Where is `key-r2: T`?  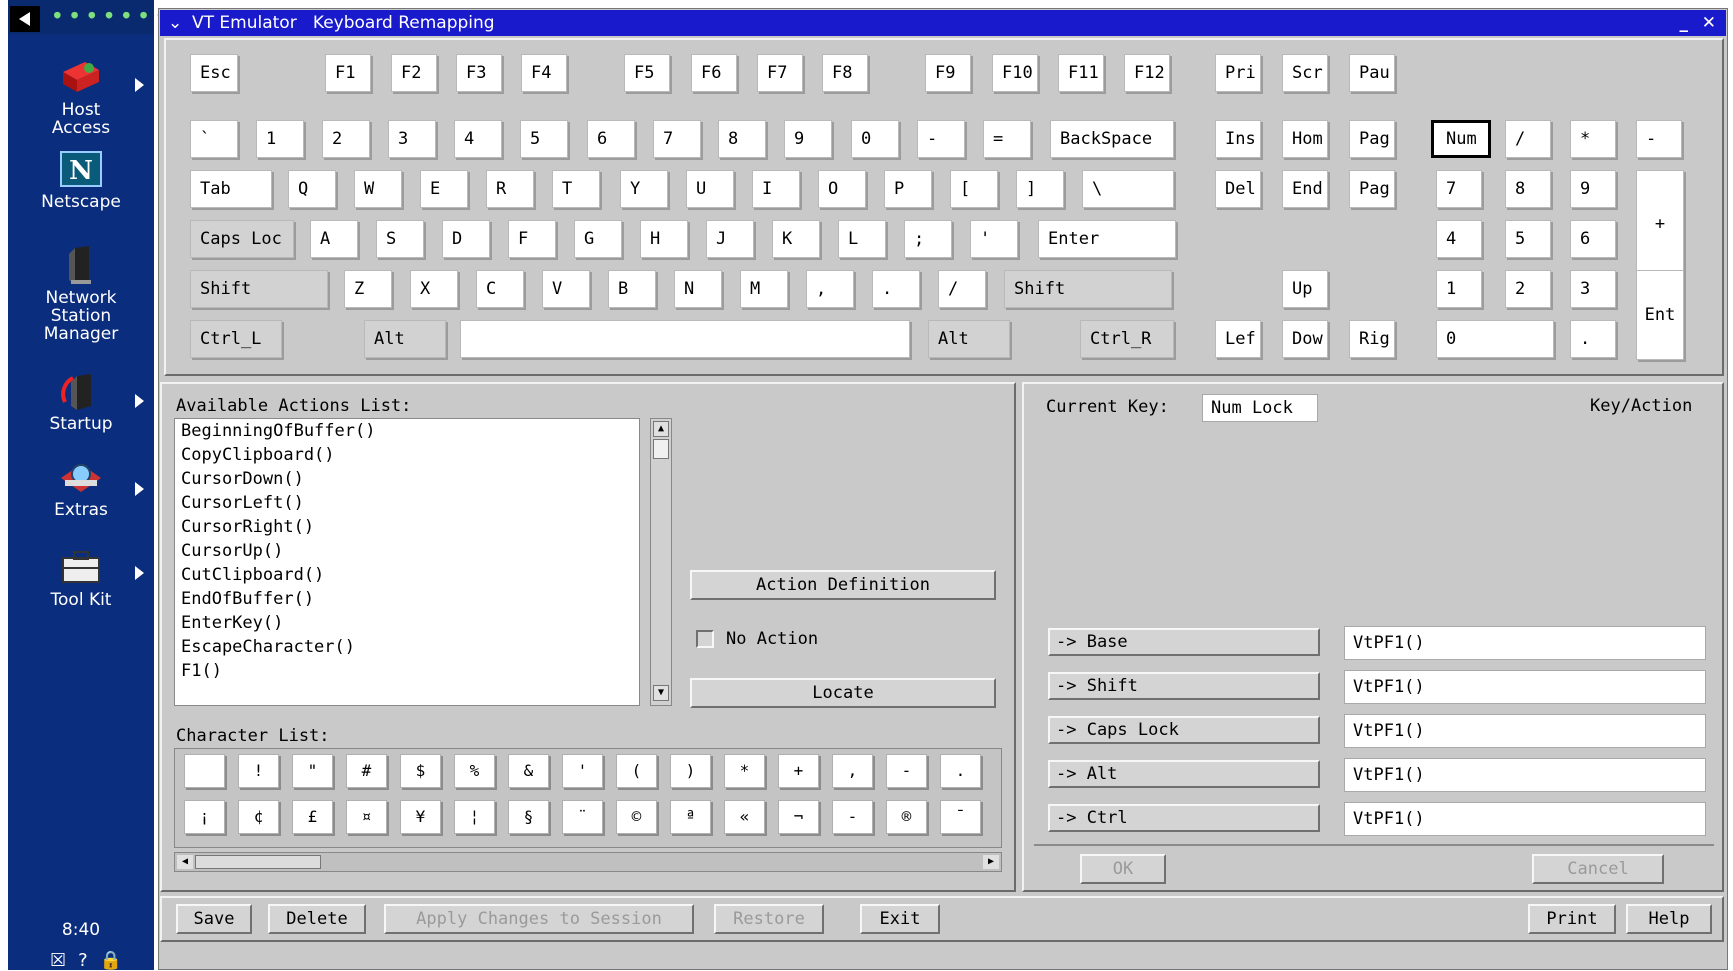
key-r2: T is located at coordinates (576, 189).